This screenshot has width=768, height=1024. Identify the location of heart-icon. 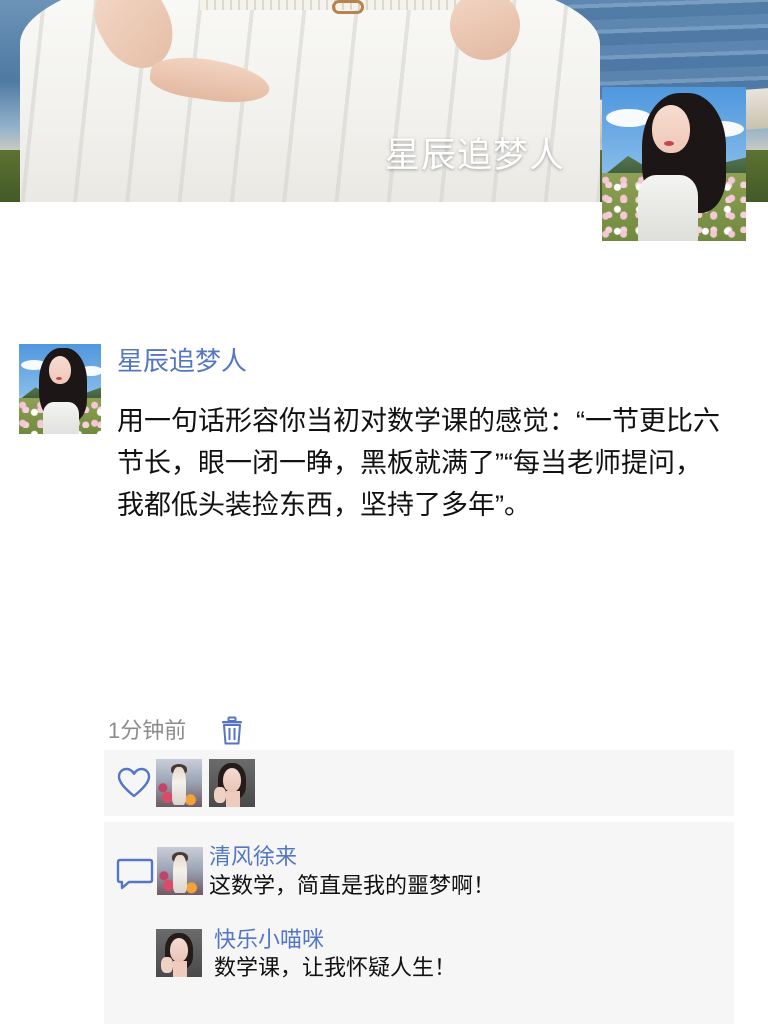
(134, 783).